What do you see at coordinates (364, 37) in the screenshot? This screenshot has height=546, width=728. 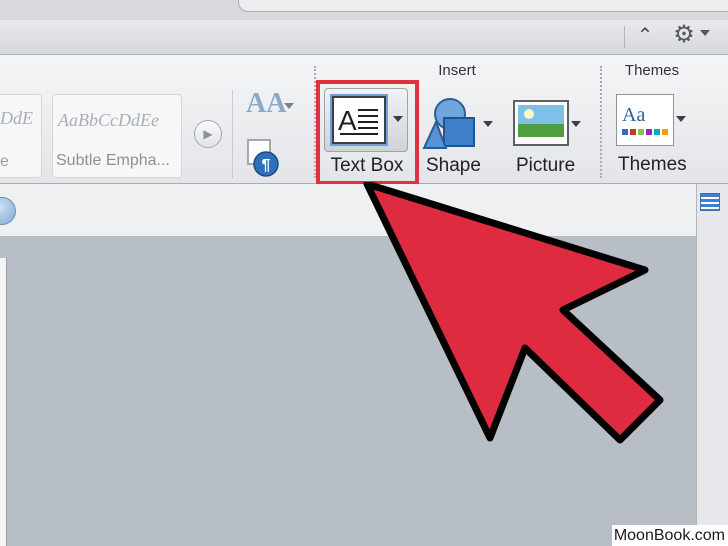 I see `ribbon-header-bar` at bounding box center [364, 37].